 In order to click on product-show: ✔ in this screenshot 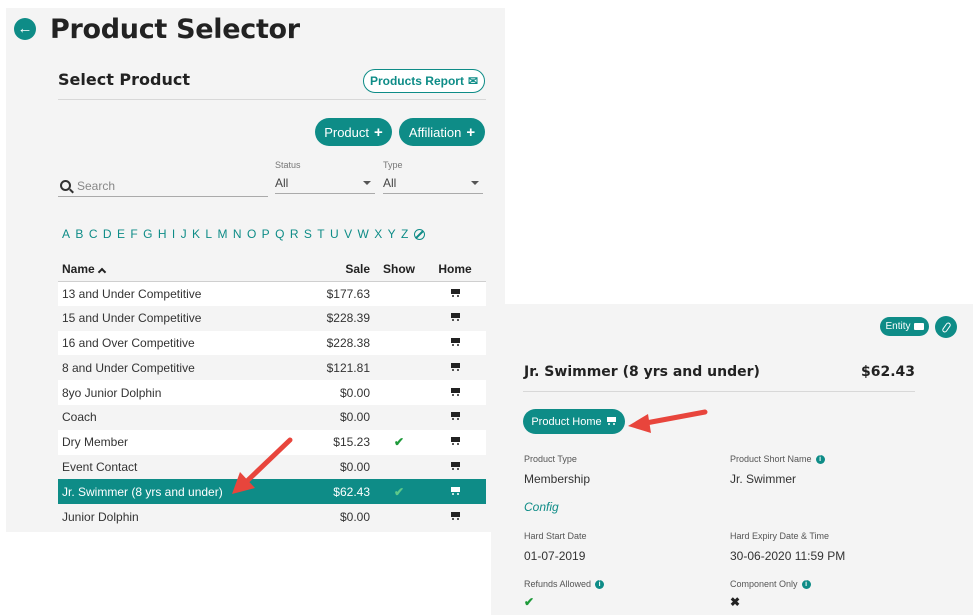, I will do `click(399, 492)`.